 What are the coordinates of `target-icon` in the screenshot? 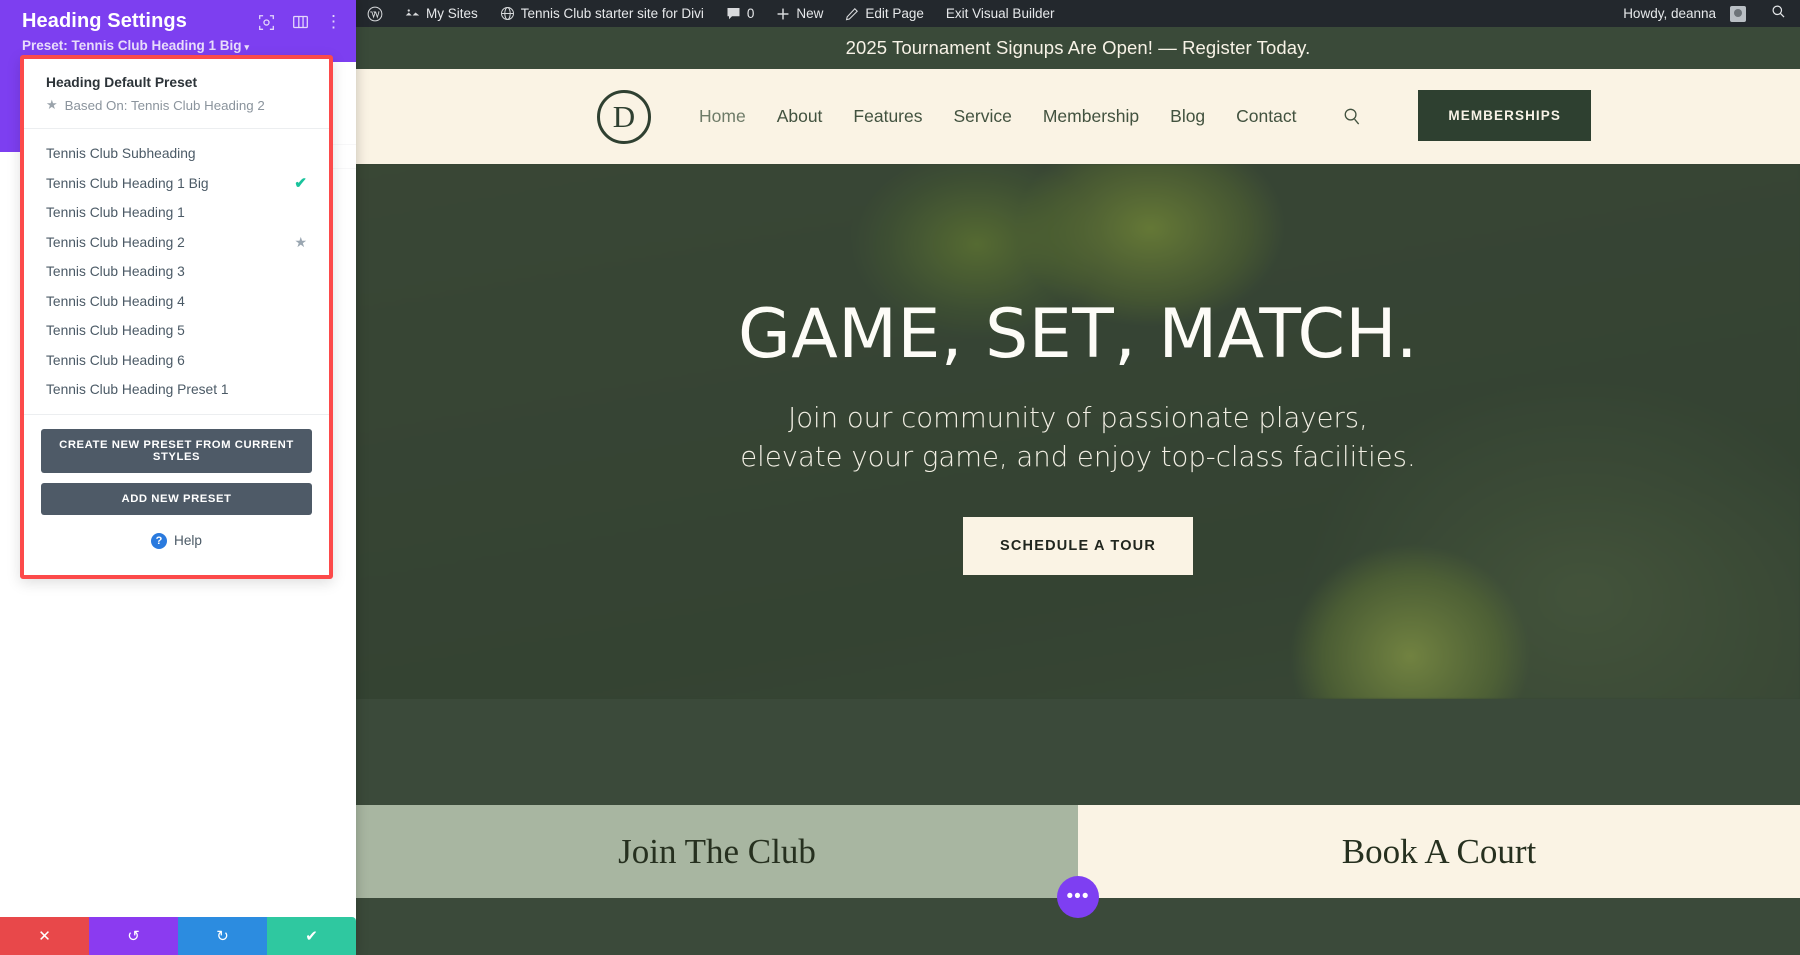 It's located at (266, 22).